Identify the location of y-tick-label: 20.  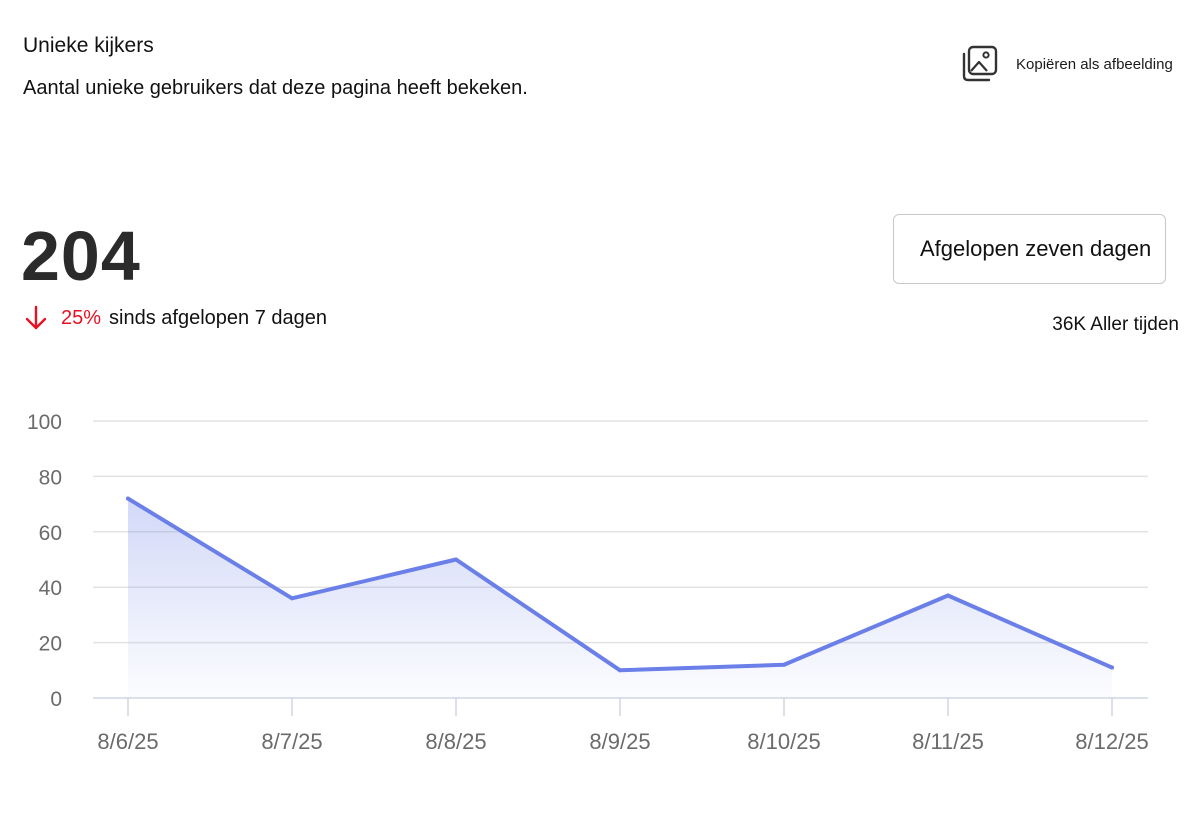
(50, 644).